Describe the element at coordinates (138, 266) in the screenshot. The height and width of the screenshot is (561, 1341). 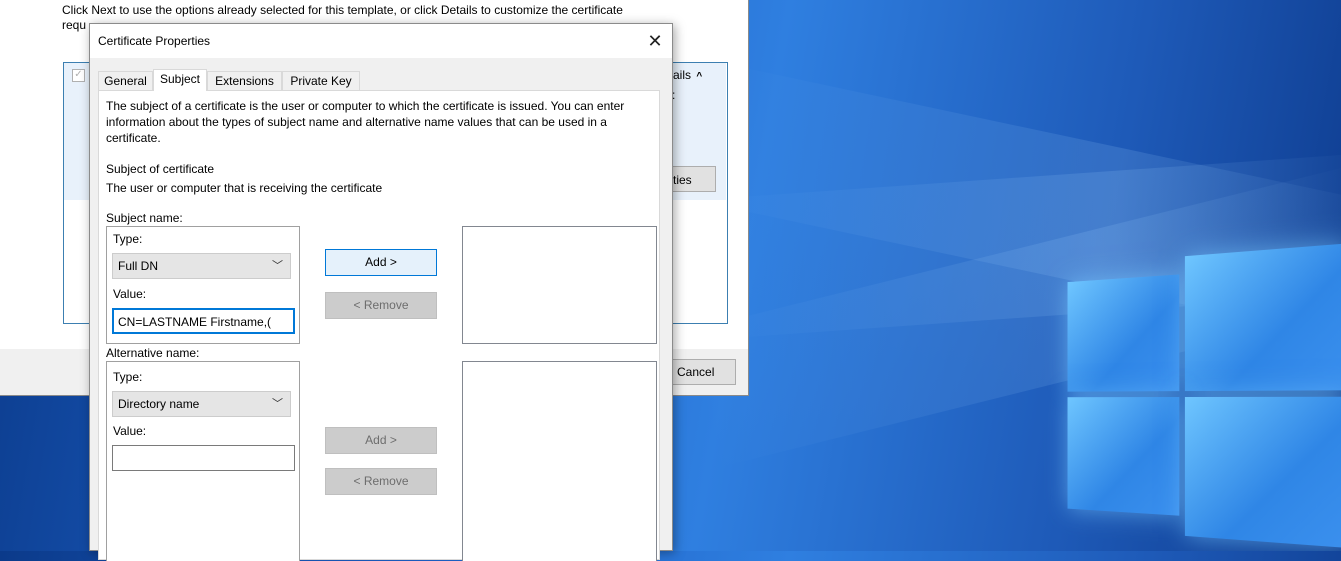
I see `subject-type-value: Full DN` at that location.